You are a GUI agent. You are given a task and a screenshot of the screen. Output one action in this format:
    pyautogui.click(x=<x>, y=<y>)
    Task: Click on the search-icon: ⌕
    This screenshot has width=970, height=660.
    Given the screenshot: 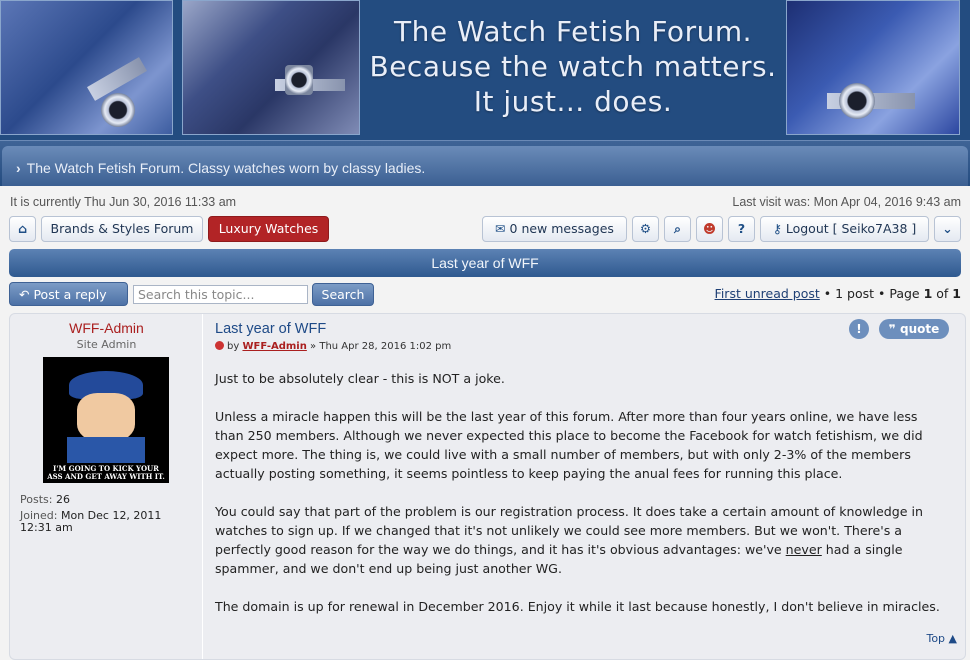 What is the action you would take?
    pyautogui.click(x=677, y=228)
    